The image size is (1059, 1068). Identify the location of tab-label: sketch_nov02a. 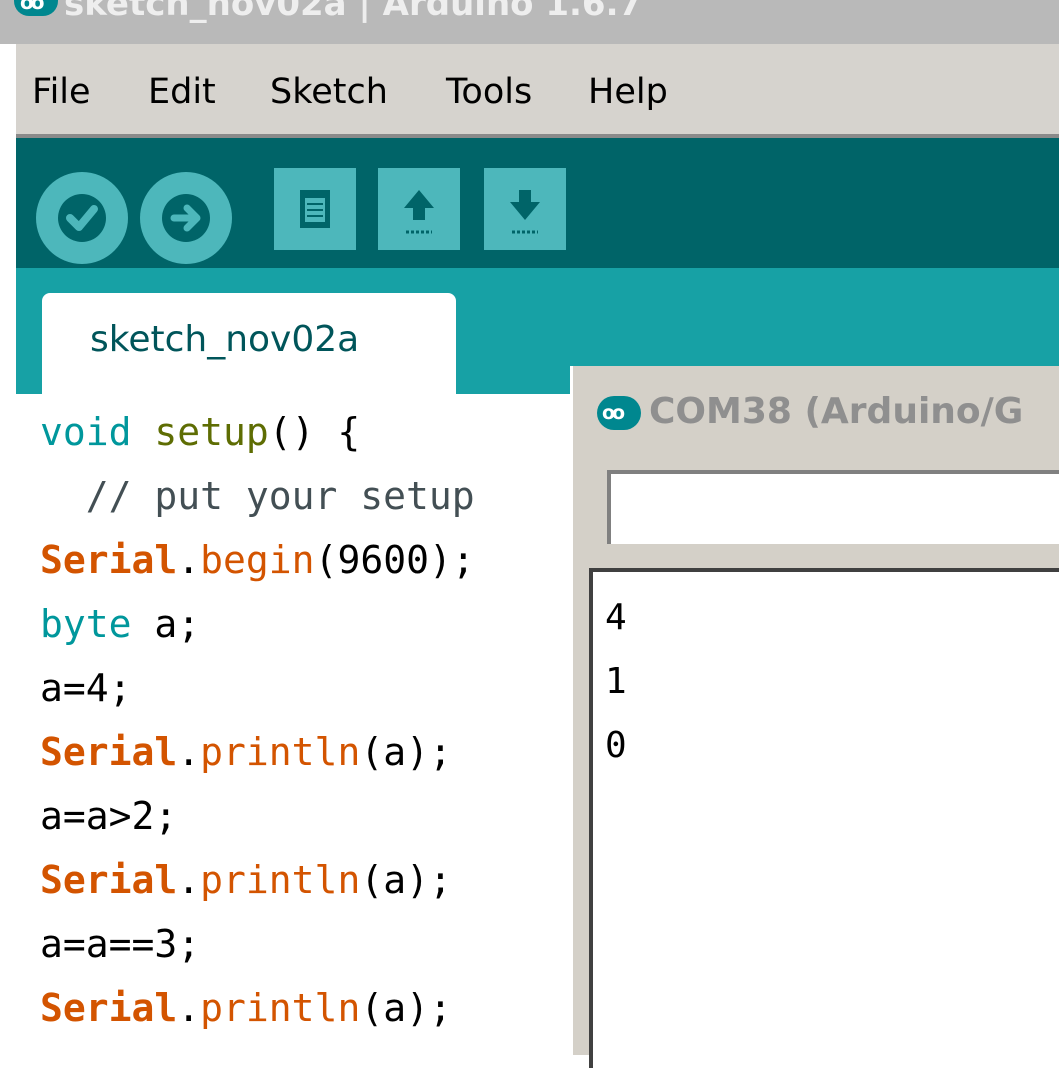
(225, 339).